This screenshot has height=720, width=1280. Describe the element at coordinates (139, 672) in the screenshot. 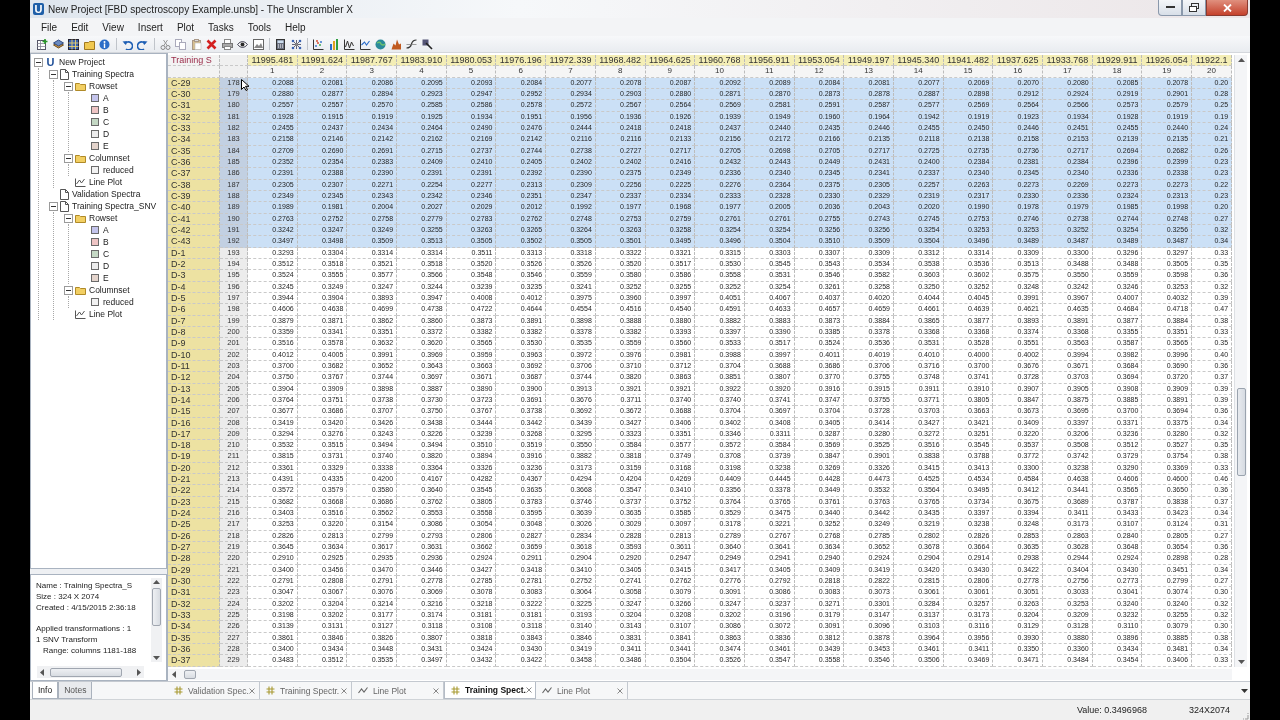

I see `scroll-right-icon` at that location.